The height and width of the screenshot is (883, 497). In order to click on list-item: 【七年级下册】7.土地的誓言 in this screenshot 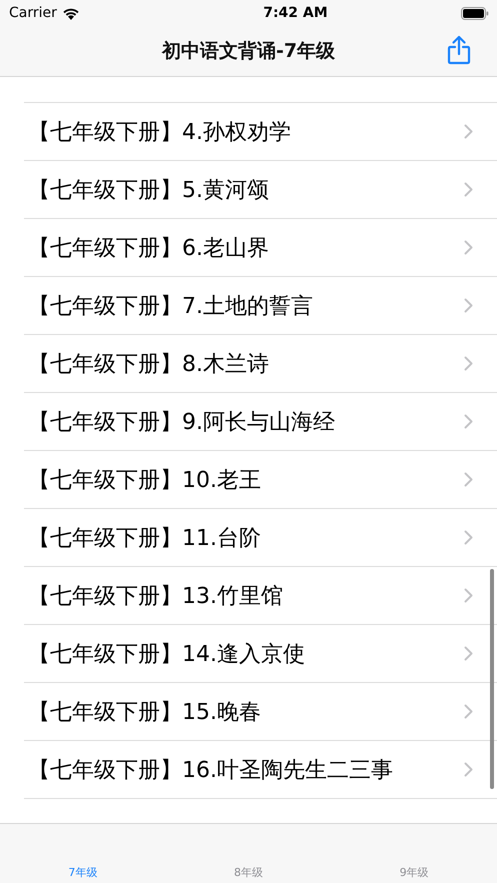, I will do `click(260, 306)`.